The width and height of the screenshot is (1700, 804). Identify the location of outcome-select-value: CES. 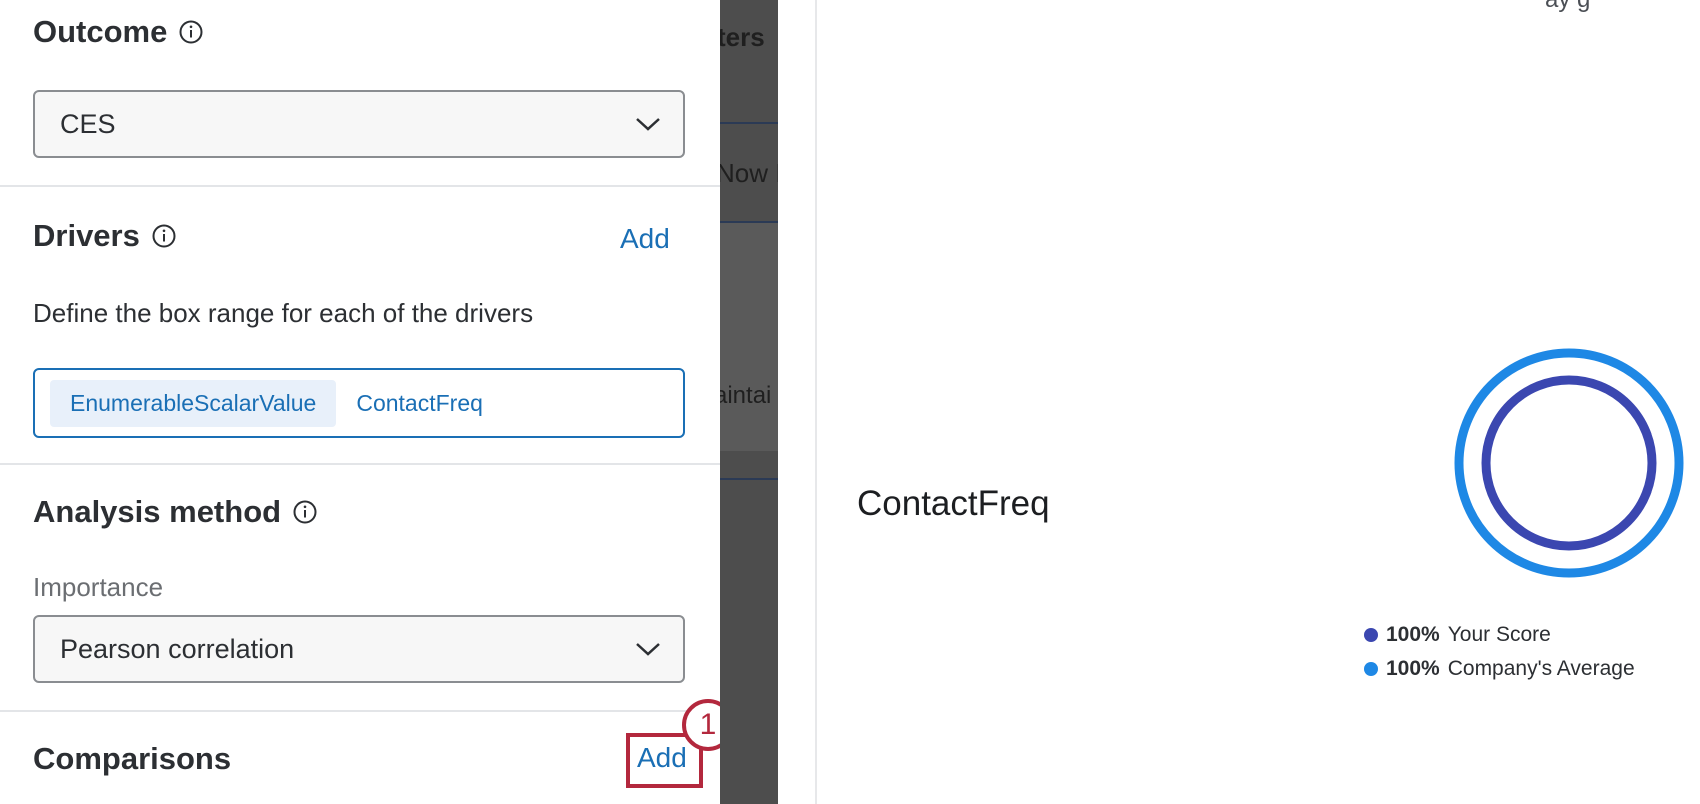
(88, 123).